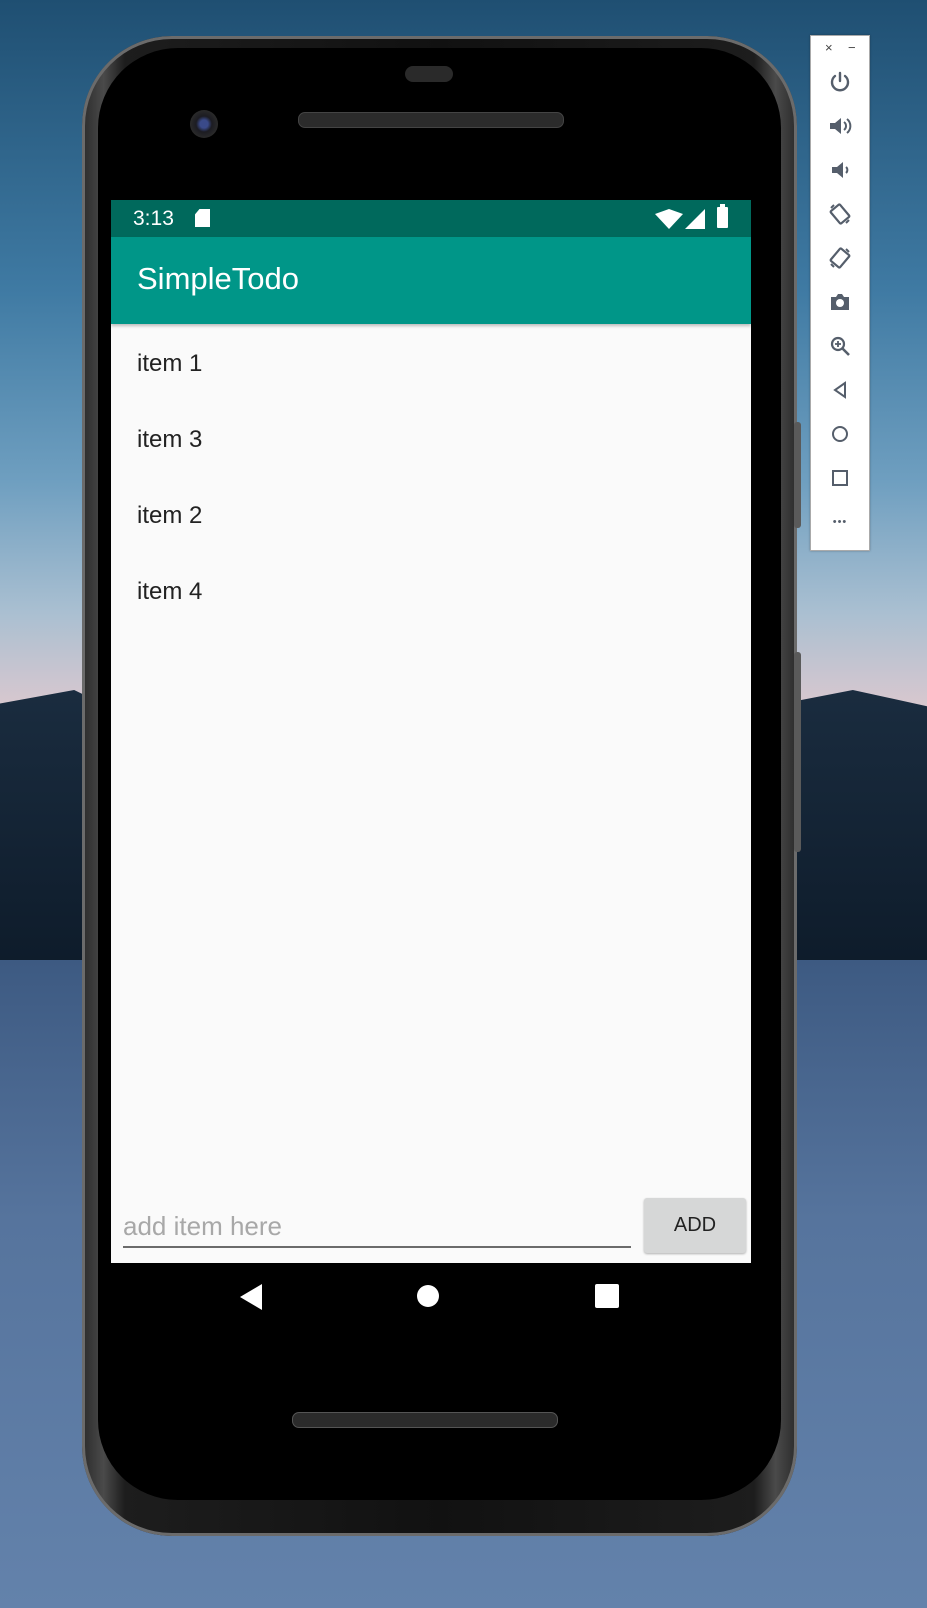  What do you see at coordinates (607, 1296) in the screenshot?
I see `recents-icon` at bounding box center [607, 1296].